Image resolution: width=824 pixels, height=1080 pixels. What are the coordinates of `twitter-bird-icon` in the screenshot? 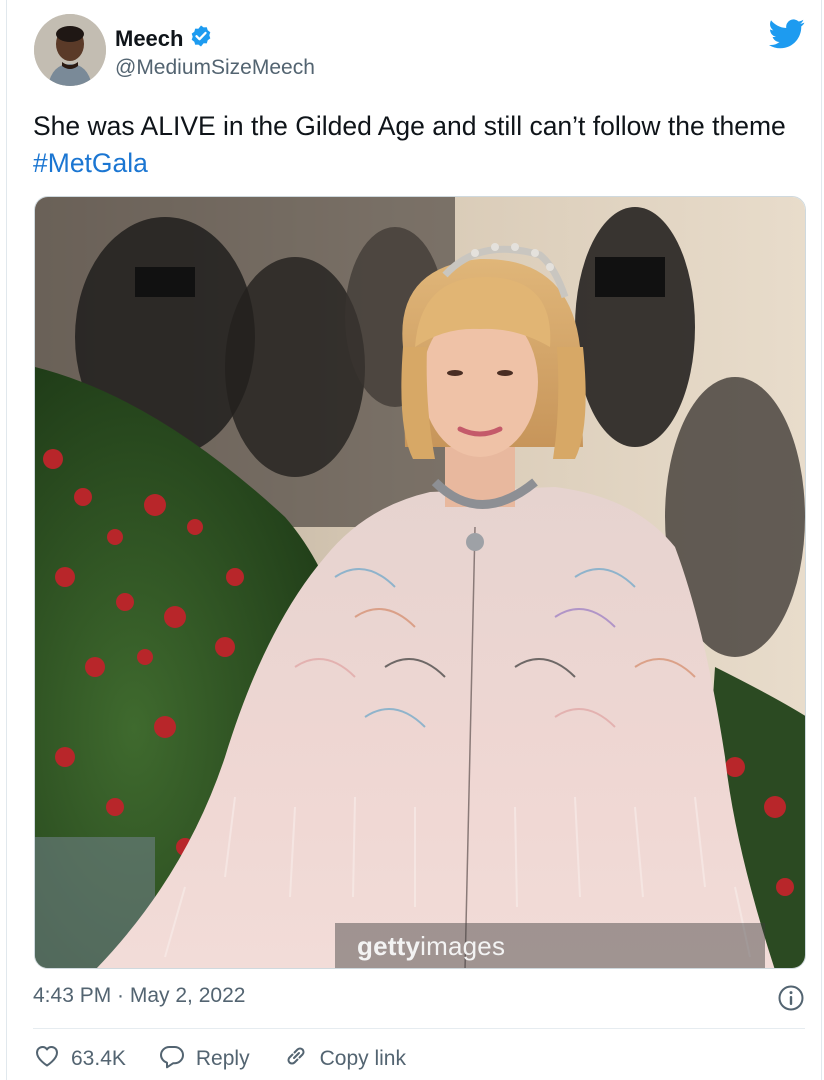 It's located at (787, 34).